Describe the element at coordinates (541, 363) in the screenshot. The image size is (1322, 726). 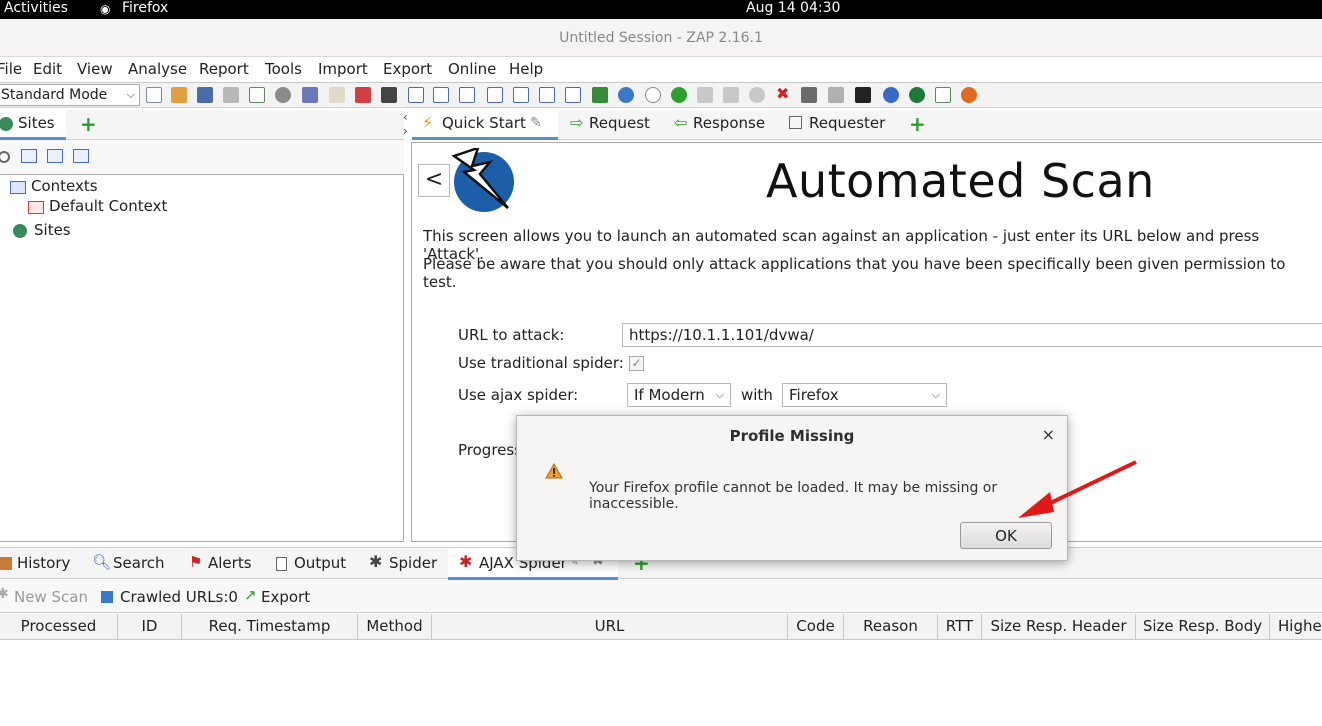
I see `traditional-spider-label: Use traditional spider:` at that location.